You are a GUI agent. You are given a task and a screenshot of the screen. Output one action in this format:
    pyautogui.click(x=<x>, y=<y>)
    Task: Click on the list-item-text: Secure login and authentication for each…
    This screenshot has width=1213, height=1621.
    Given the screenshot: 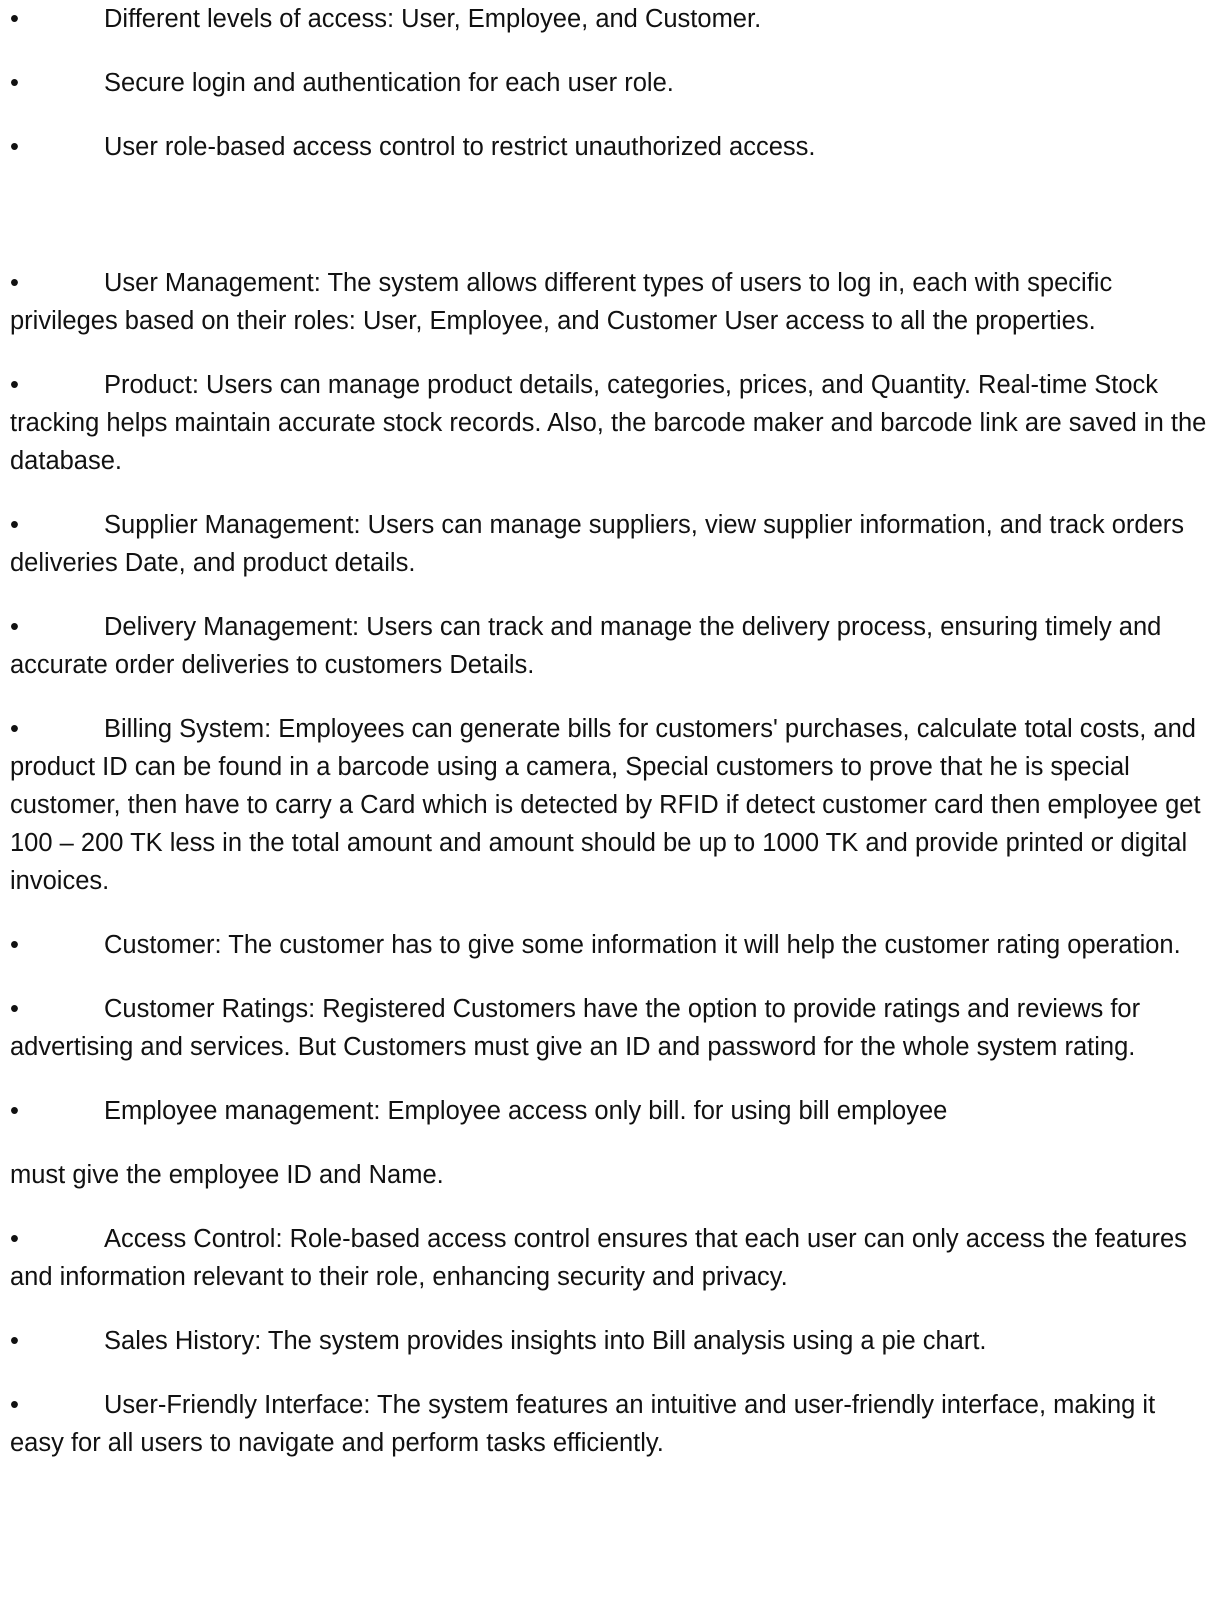 What is the action you would take?
    pyautogui.click(x=389, y=83)
    